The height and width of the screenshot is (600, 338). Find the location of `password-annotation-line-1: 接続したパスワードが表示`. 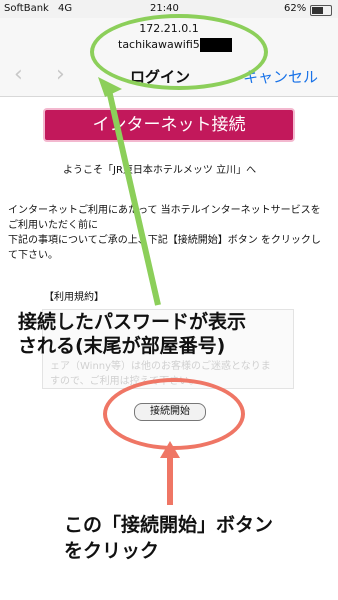

password-annotation-line-1: 接続したパスワードが表示 is located at coordinates (132, 322).